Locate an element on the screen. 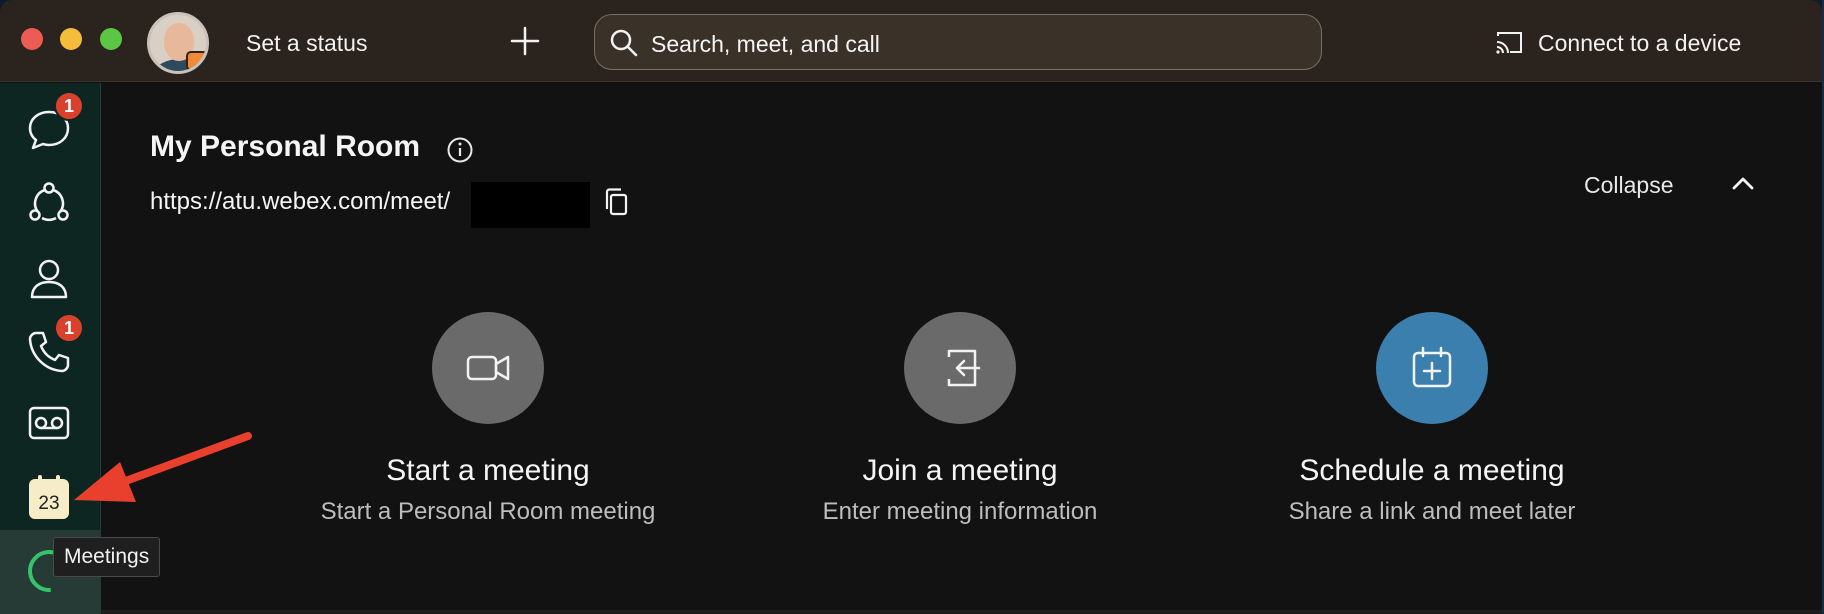  collapse-button: Collapse is located at coordinates (1629, 185).